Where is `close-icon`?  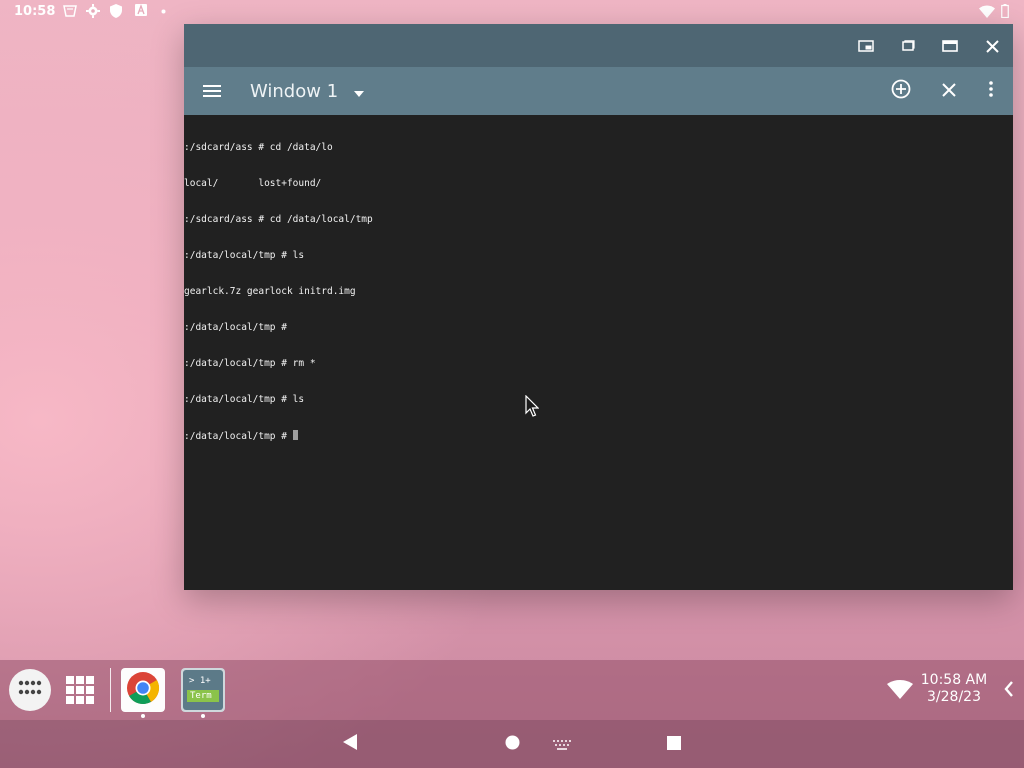 close-icon is located at coordinates (949, 91).